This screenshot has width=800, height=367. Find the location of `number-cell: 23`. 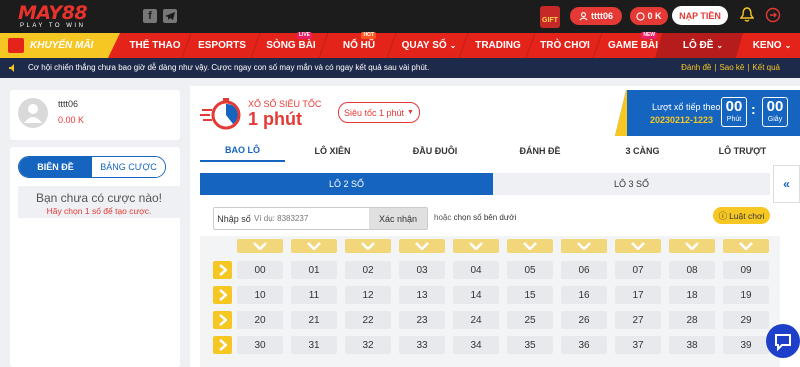

number-cell: 23 is located at coordinates (422, 320).